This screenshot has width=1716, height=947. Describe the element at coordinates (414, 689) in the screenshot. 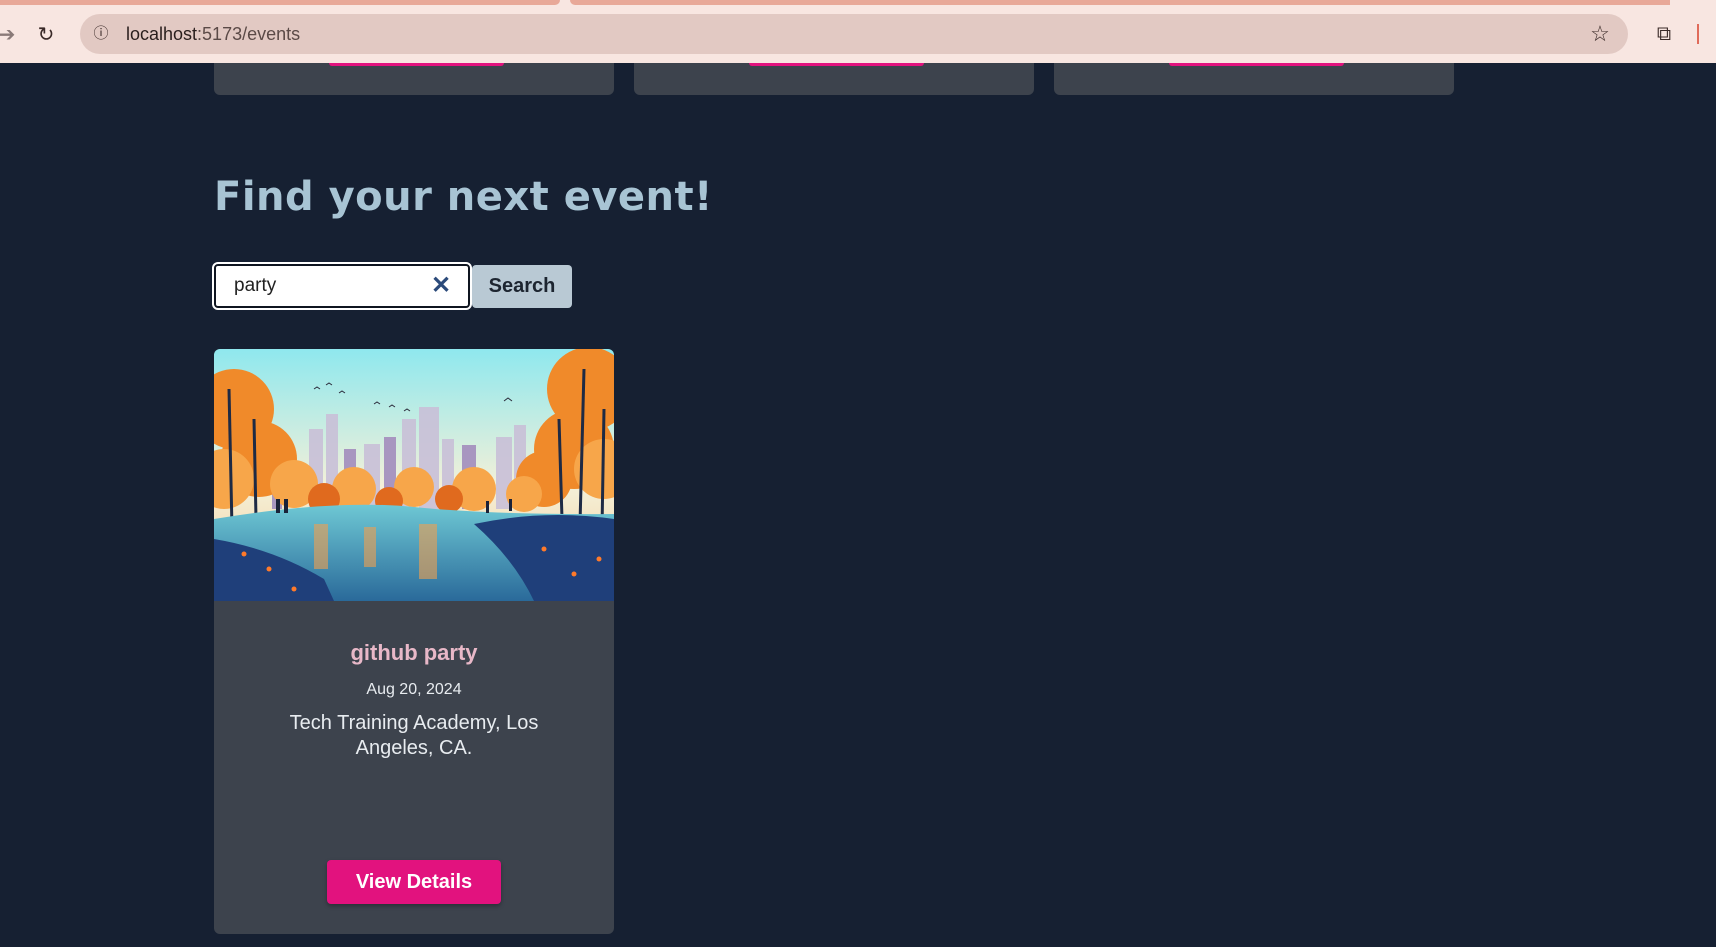

I see `event-date: Aug 20, 2024` at that location.